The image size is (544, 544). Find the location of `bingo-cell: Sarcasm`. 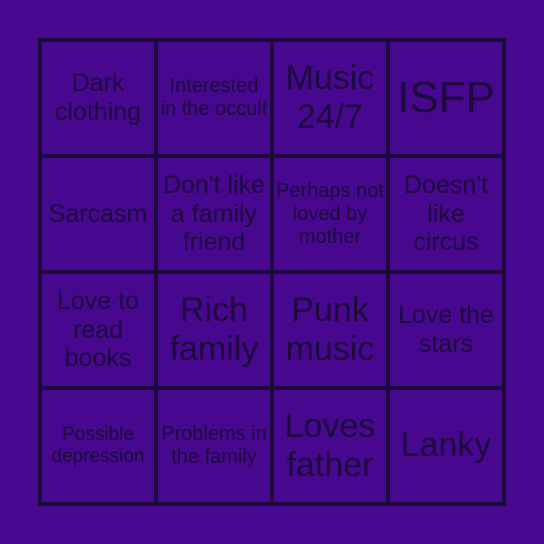

bingo-cell: Sarcasm is located at coordinates (98, 214).